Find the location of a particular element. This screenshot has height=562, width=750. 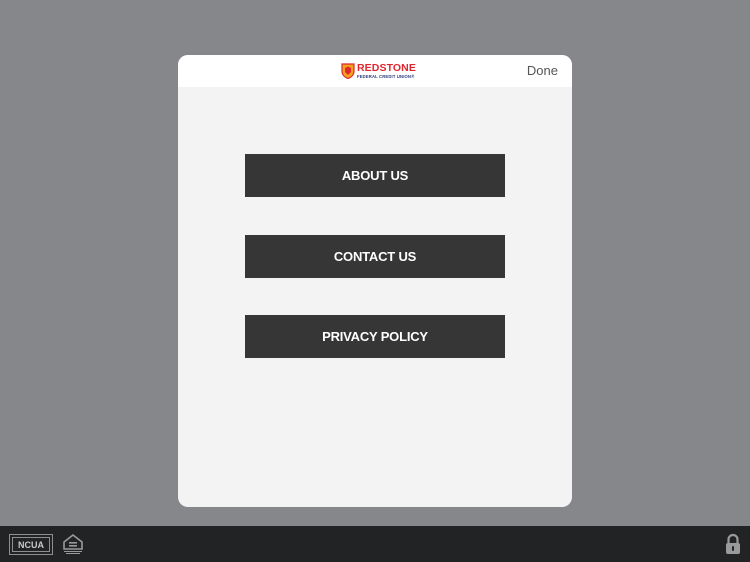

ncua-label: NCUA is located at coordinates (31, 544).